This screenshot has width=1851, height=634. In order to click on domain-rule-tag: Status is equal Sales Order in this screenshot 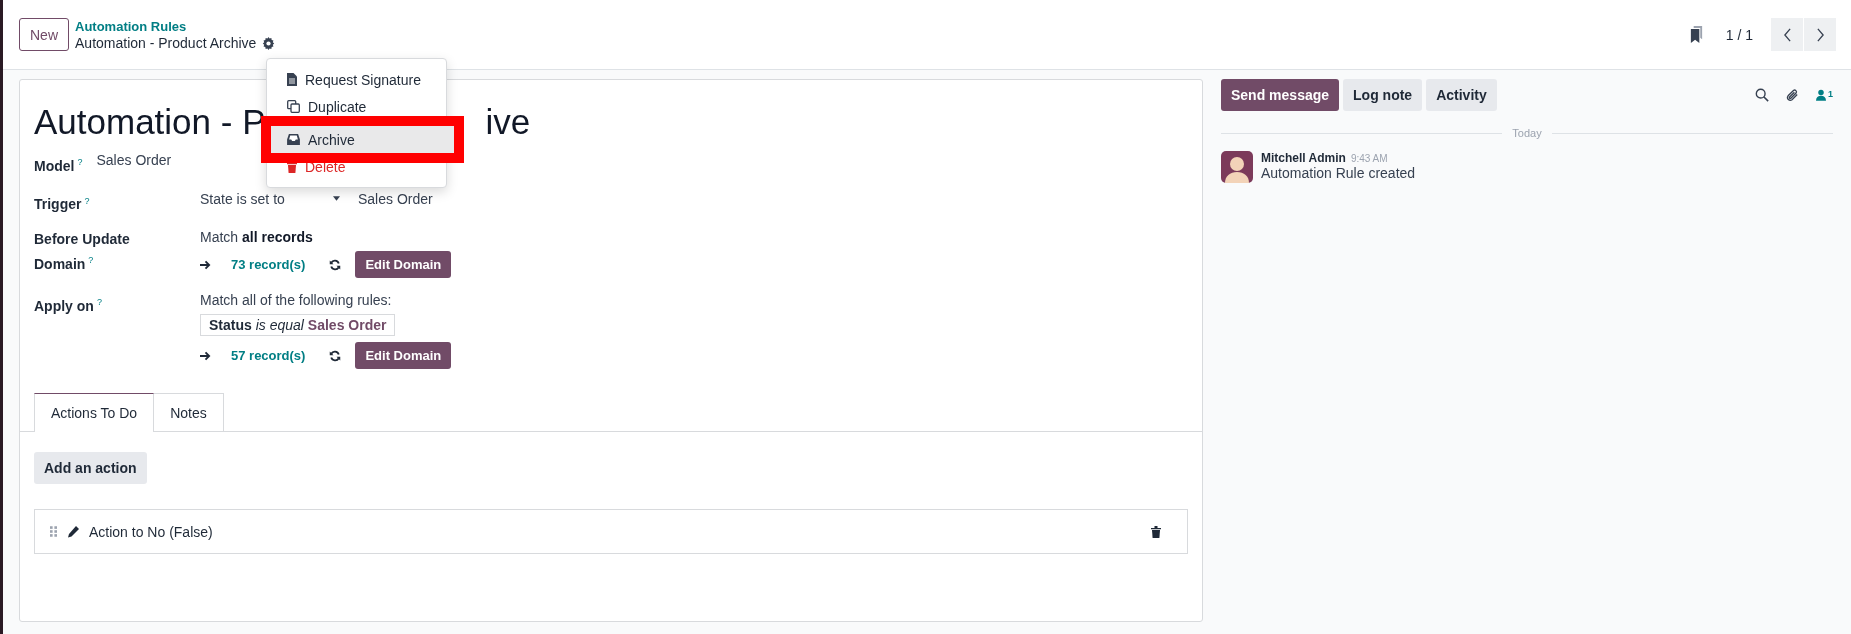, I will do `click(298, 325)`.